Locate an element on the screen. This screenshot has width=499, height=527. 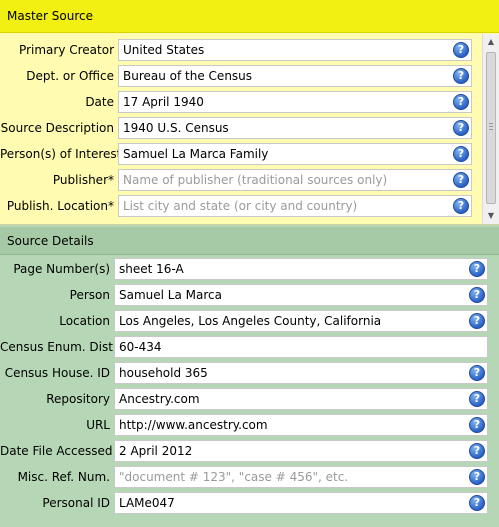
scroll-thumb is located at coordinates (491, 128).